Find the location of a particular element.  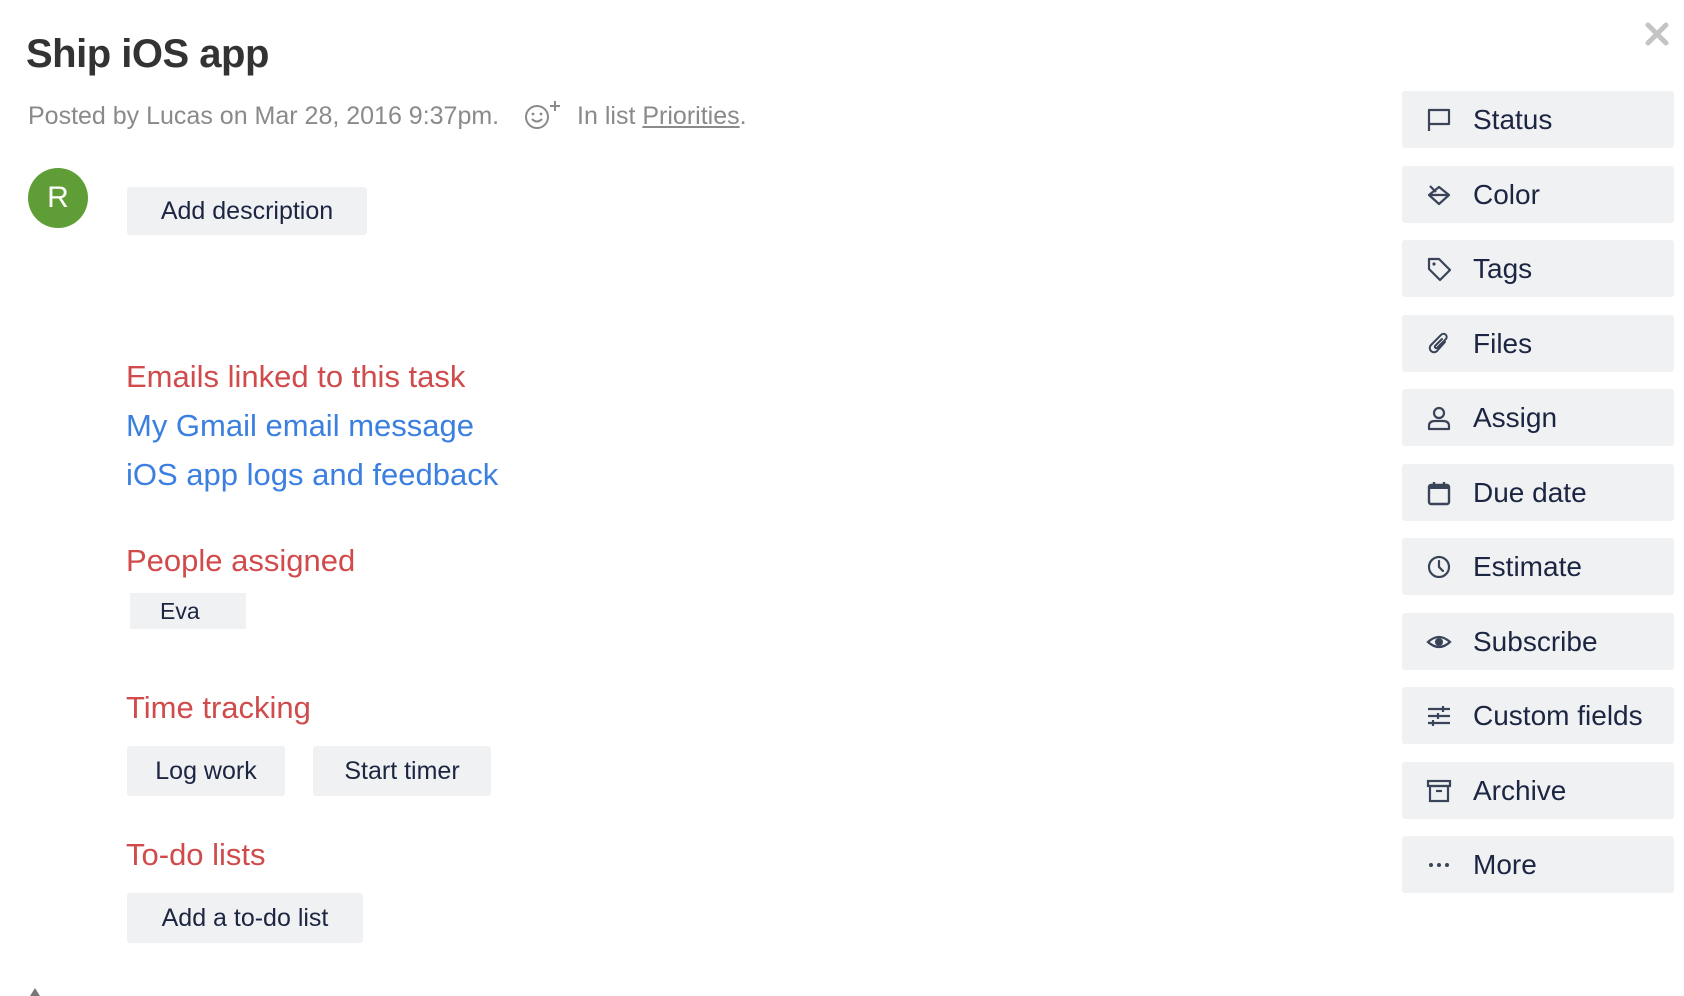

sidebar-item-label: Assign is located at coordinates (1515, 417).